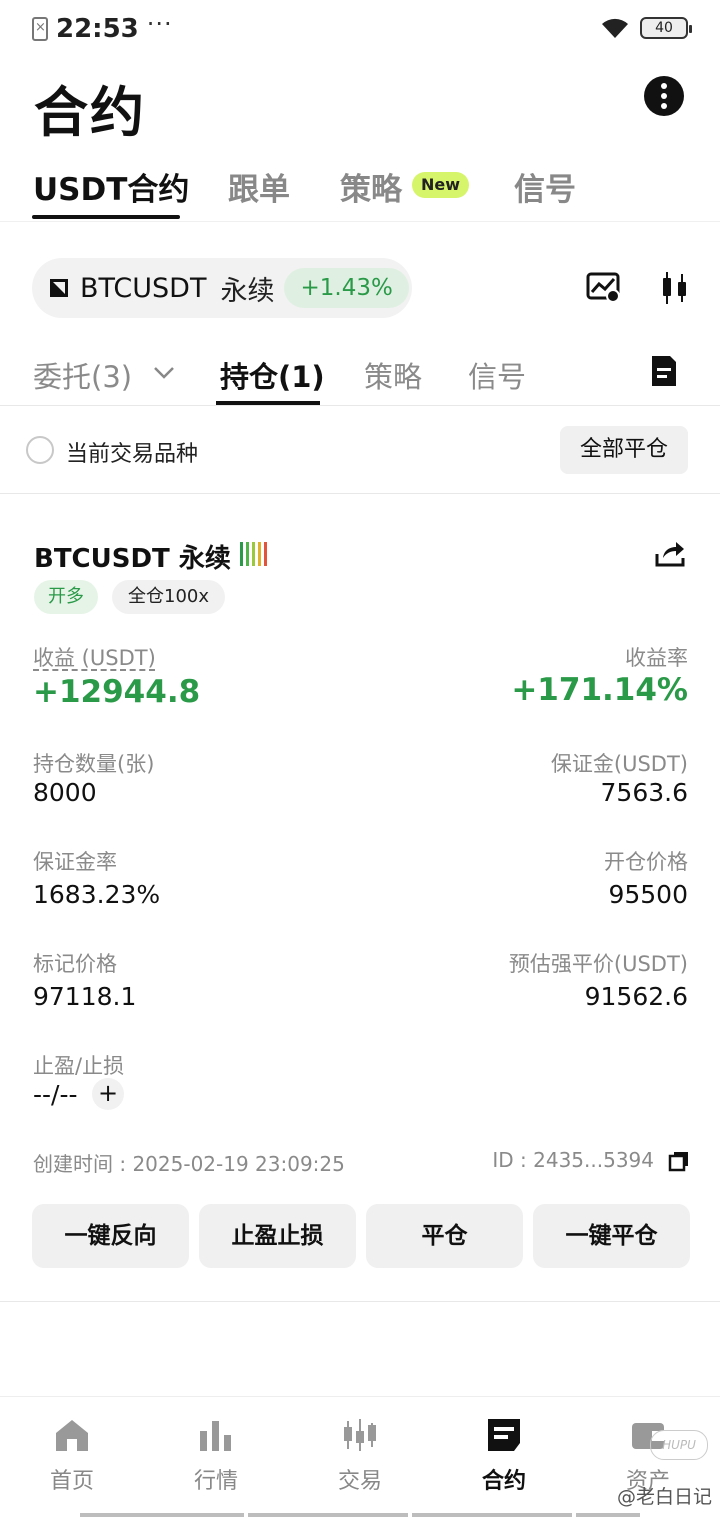 Image resolution: width=720 pixels, height=1520 pixels. I want to click on nav-contract-label: 合约, so click(503, 1481).